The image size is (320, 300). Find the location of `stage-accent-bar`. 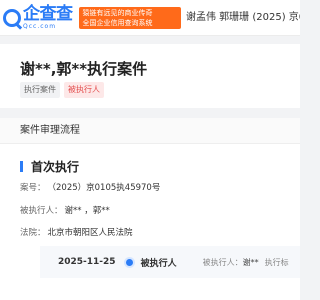

stage-accent-bar is located at coordinates (21, 166).